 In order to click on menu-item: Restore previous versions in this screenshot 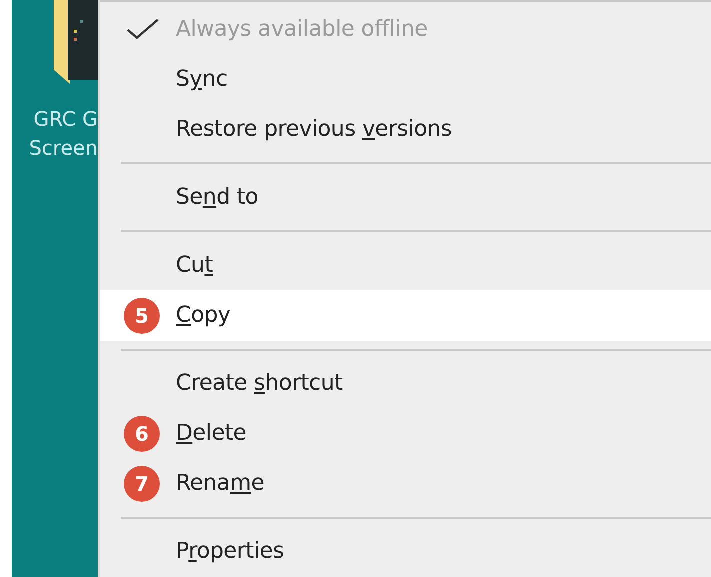, I will do `click(405, 129)`.